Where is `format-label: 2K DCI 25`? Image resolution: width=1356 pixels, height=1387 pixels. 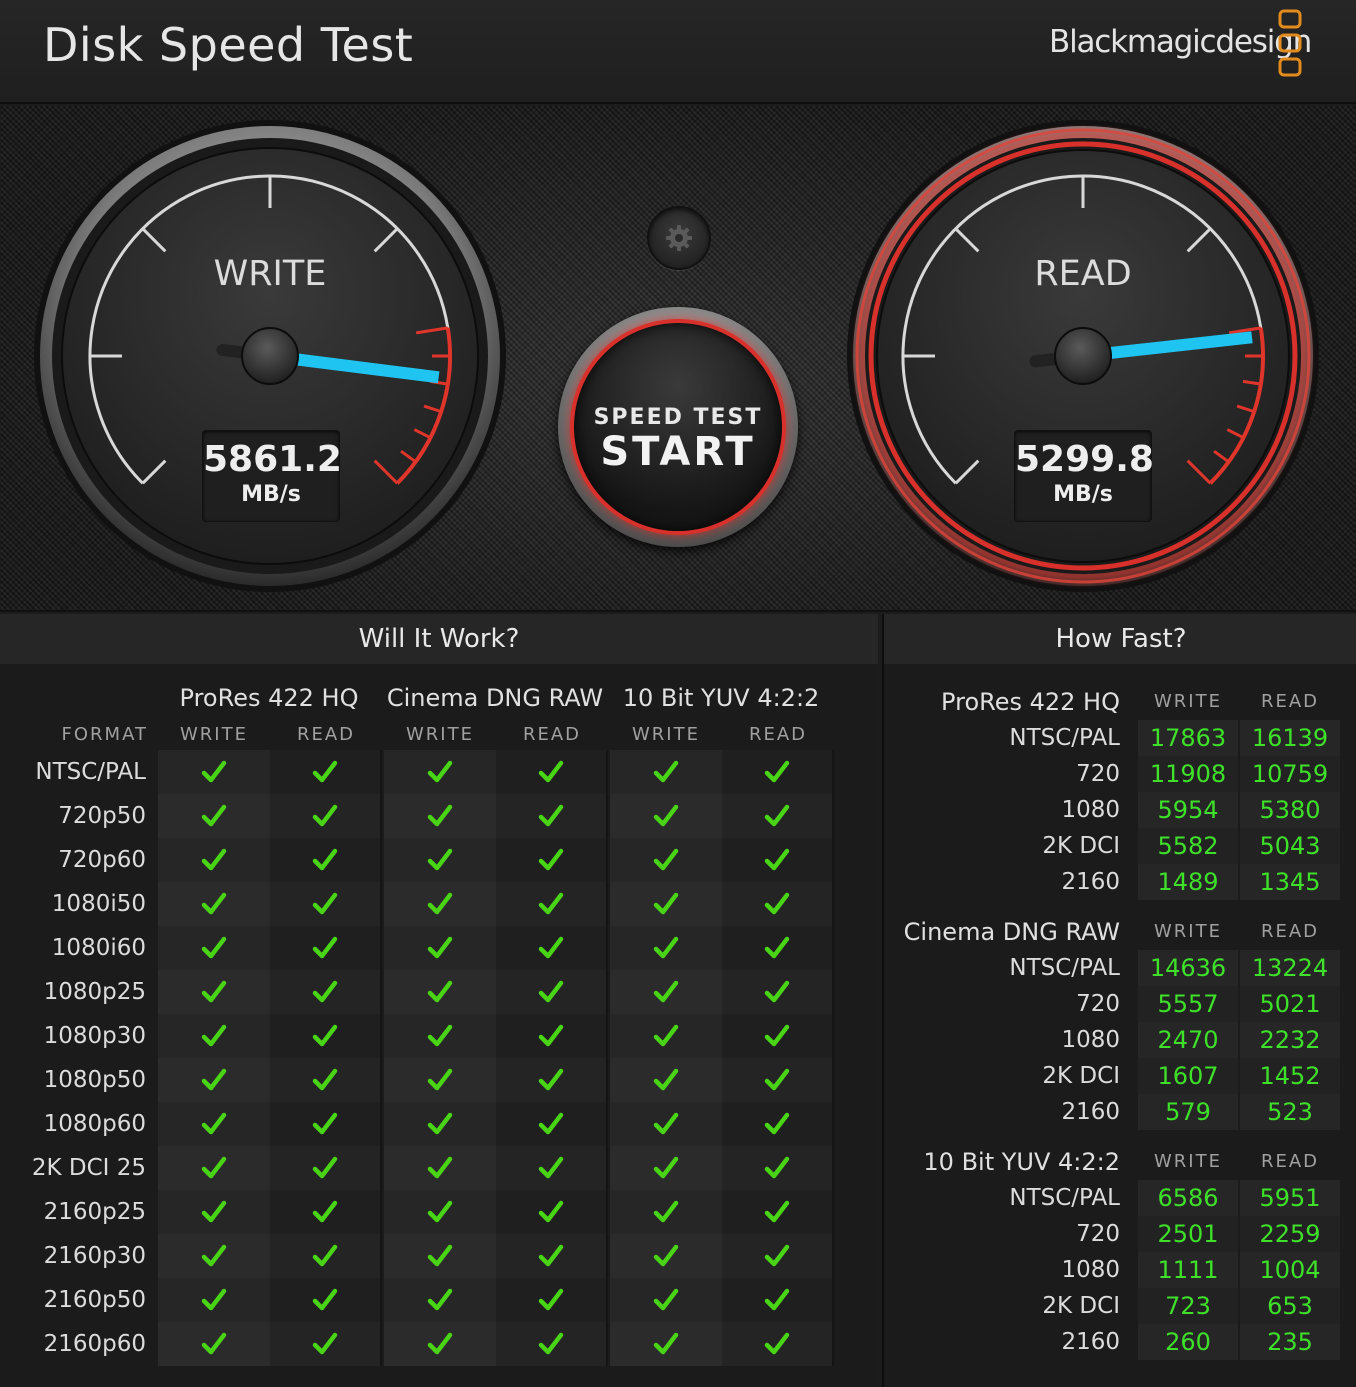
format-label: 2K DCI 25 is located at coordinates (88, 1168).